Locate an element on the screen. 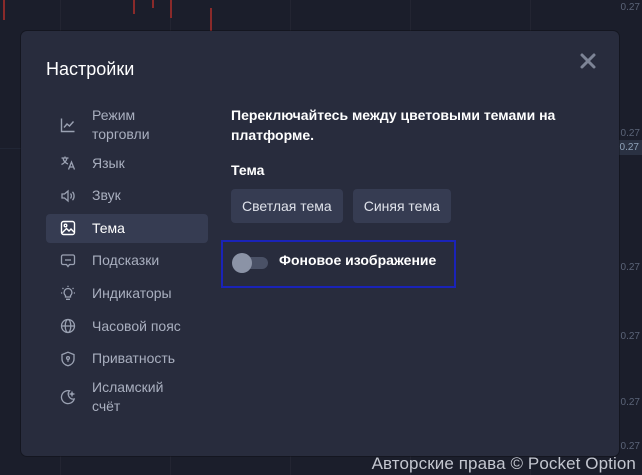  nav-item-theme: Тема is located at coordinates (127, 228).